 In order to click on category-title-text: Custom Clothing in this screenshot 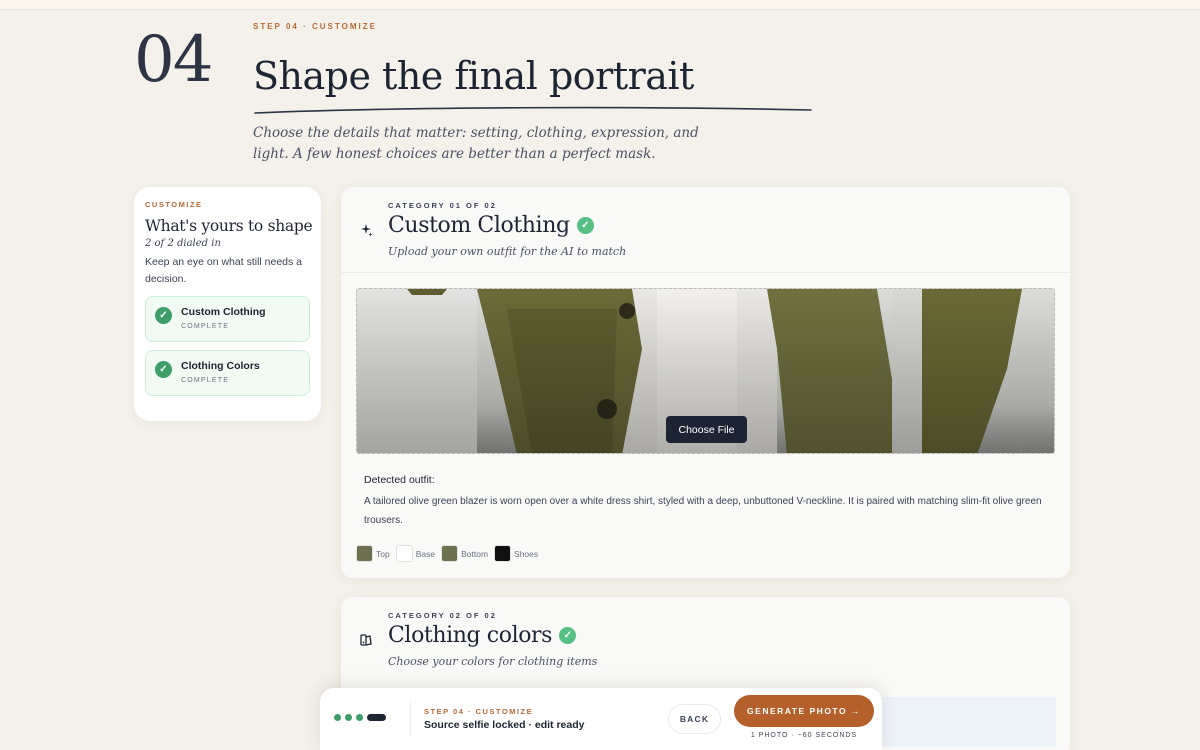, I will do `click(479, 225)`.